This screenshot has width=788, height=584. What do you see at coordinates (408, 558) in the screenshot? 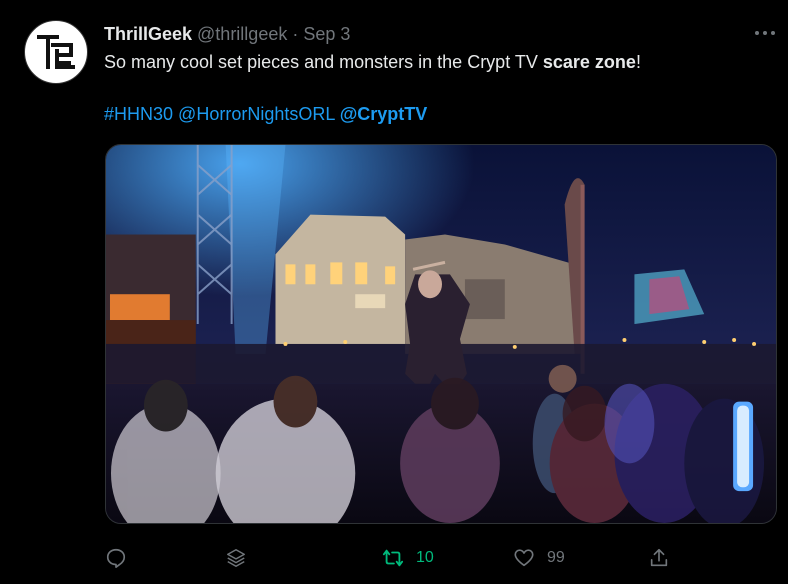
I see `retweet-button: 10` at bounding box center [408, 558].